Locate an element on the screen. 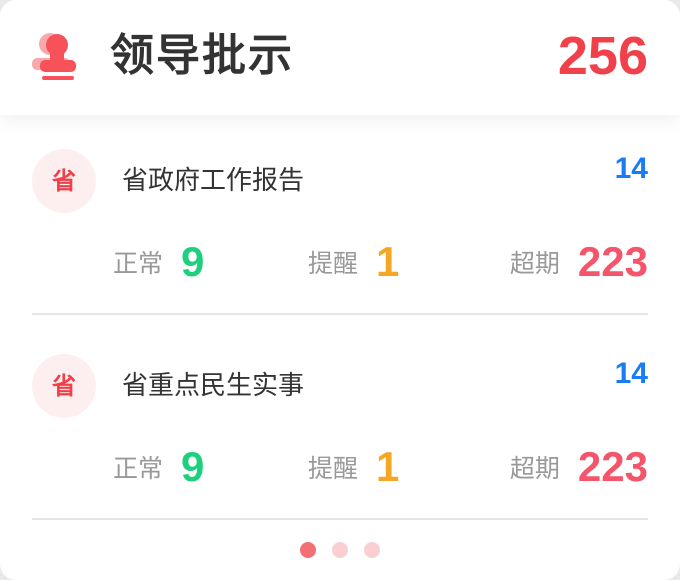 The height and width of the screenshot is (580, 680). item-title: 省政府工作报告 is located at coordinates (213, 181).